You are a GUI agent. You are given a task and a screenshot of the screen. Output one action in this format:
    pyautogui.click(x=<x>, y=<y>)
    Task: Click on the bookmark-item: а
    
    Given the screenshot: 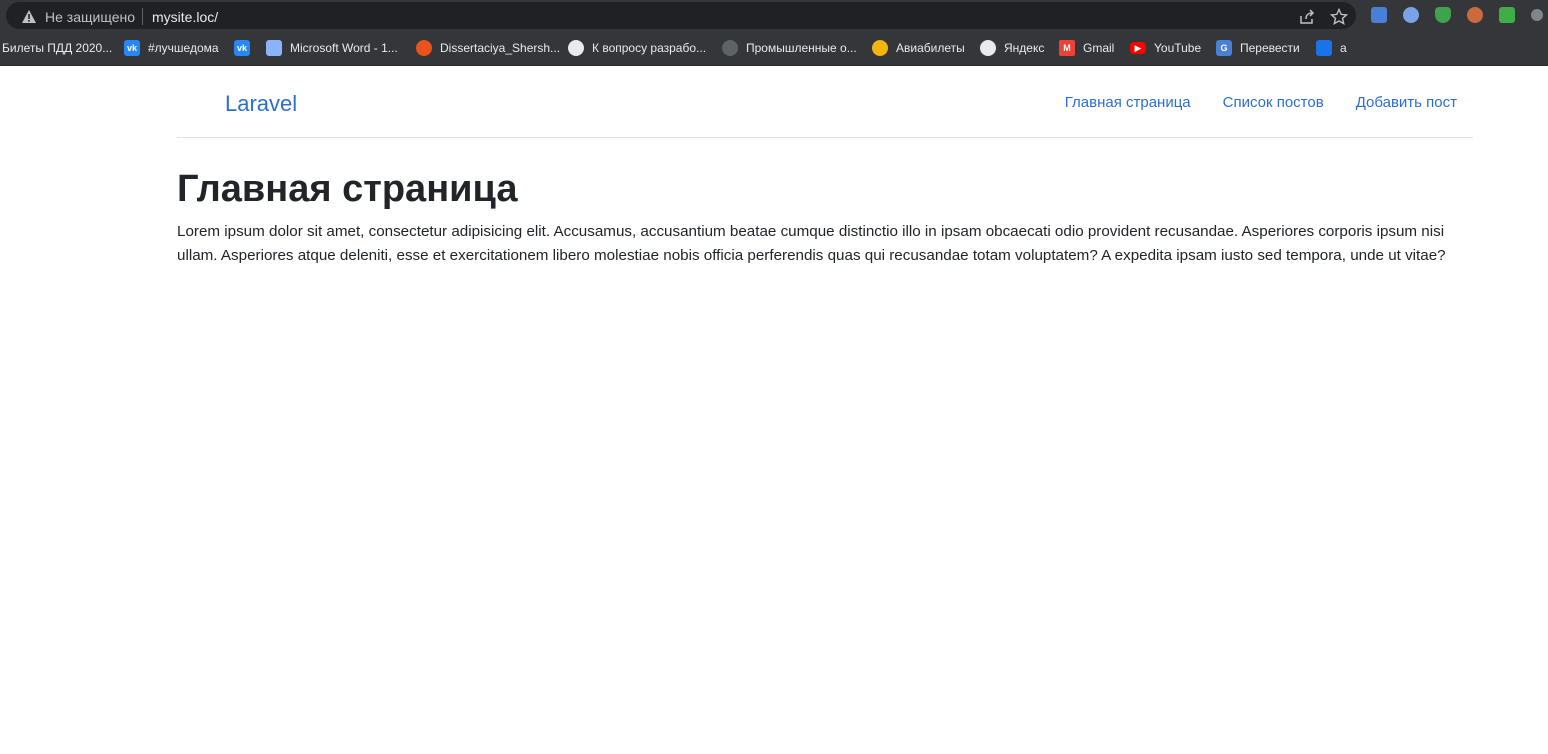 What is the action you would take?
    pyautogui.click(x=1331, y=48)
    